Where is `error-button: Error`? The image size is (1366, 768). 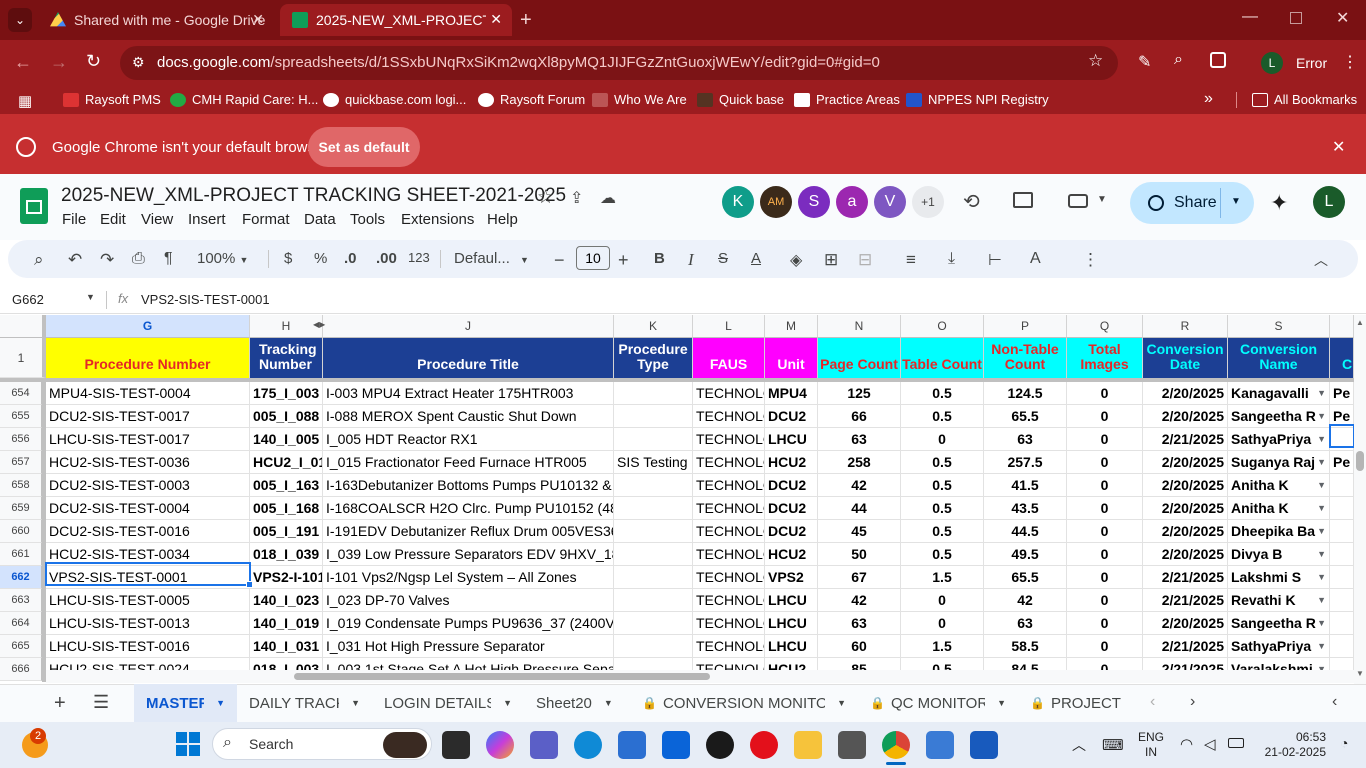 error-button: Error is located at coordinates (1318, 63).